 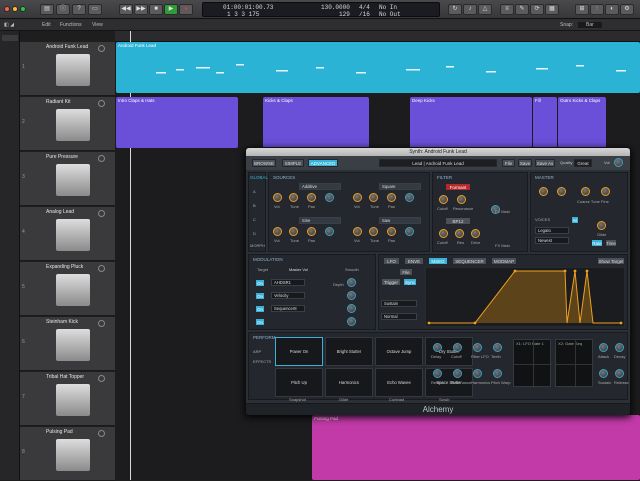 I want to click on rate-button: Rate, so click(x=597, y=243).